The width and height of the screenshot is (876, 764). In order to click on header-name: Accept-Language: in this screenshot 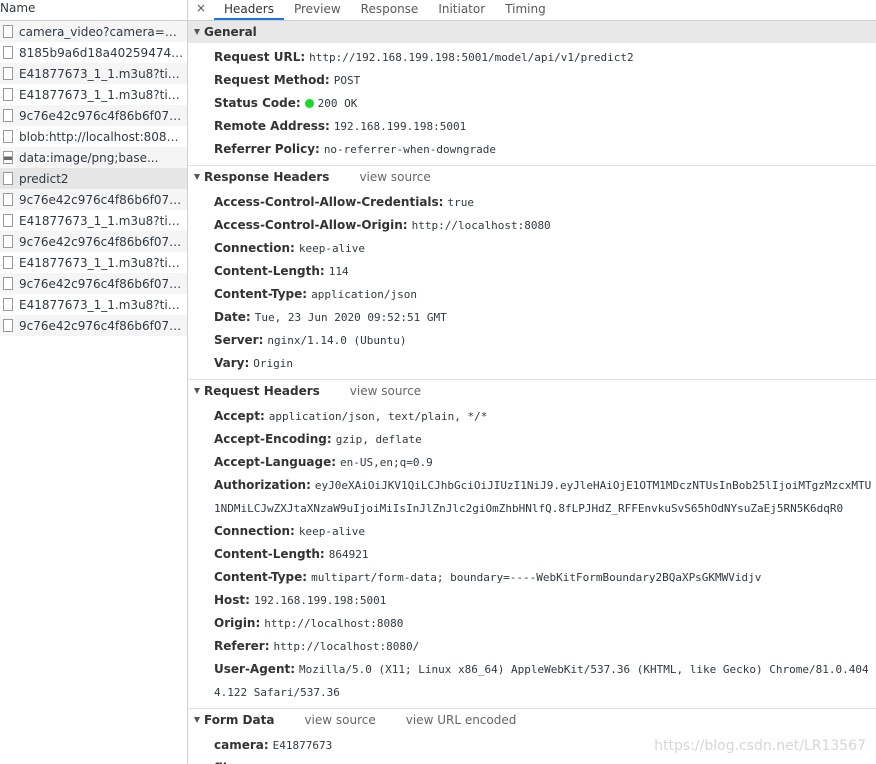, I will do `click(275, 462)`.